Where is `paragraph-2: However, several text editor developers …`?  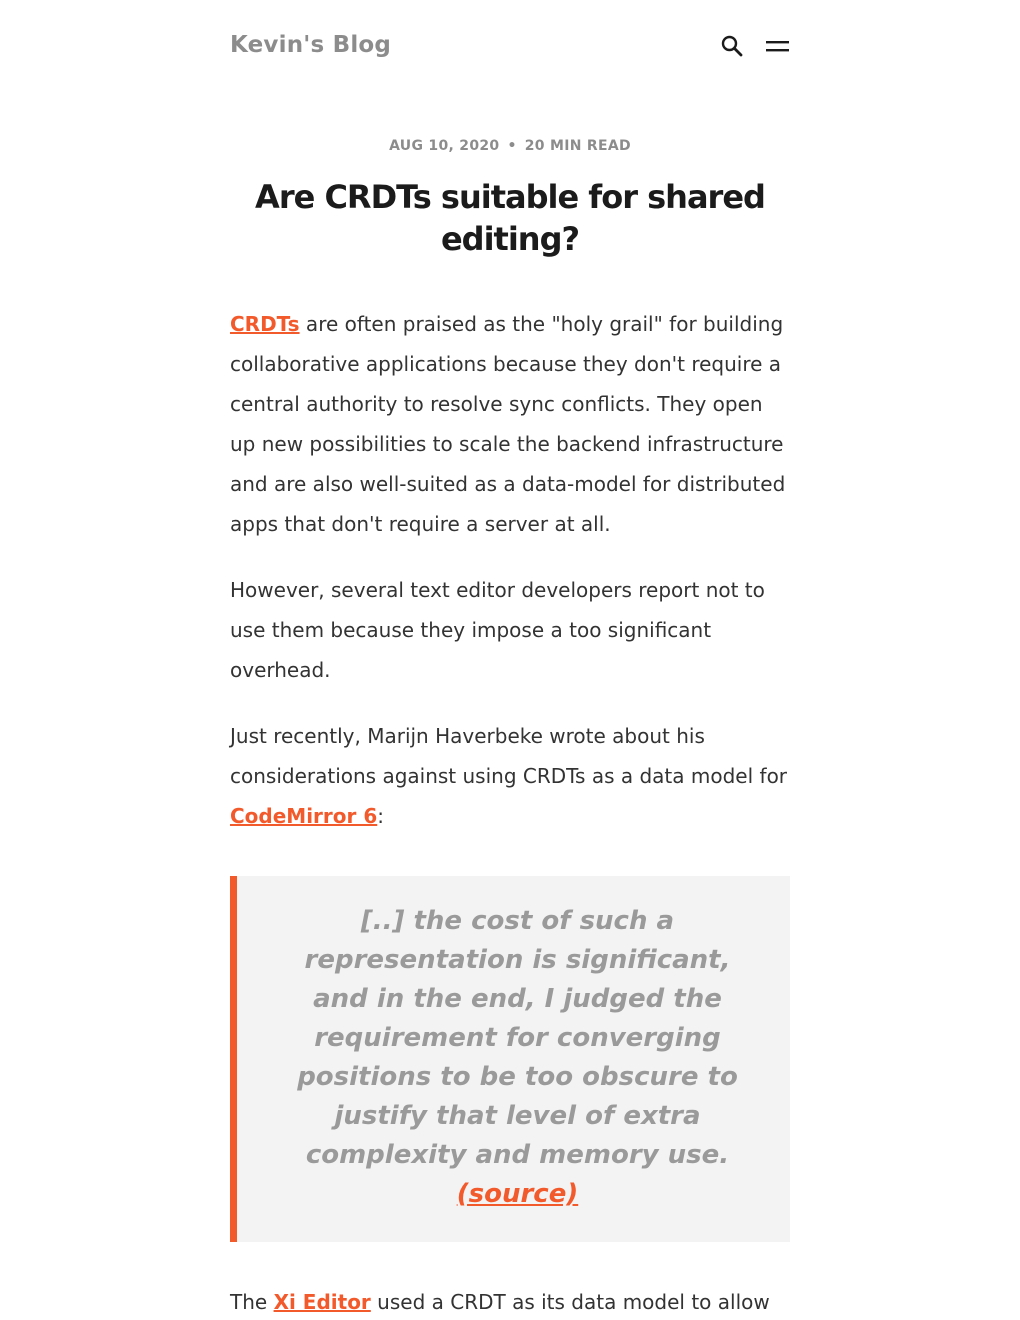 paragraph-2: However, several text editor developers … is located at coordinates (497, 630).